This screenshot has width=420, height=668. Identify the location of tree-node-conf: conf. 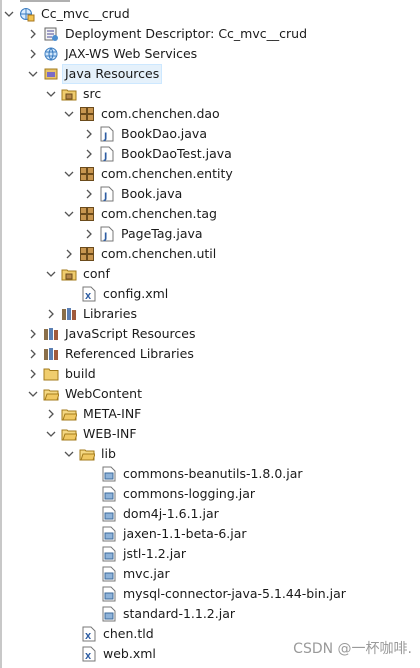
(78, 274).